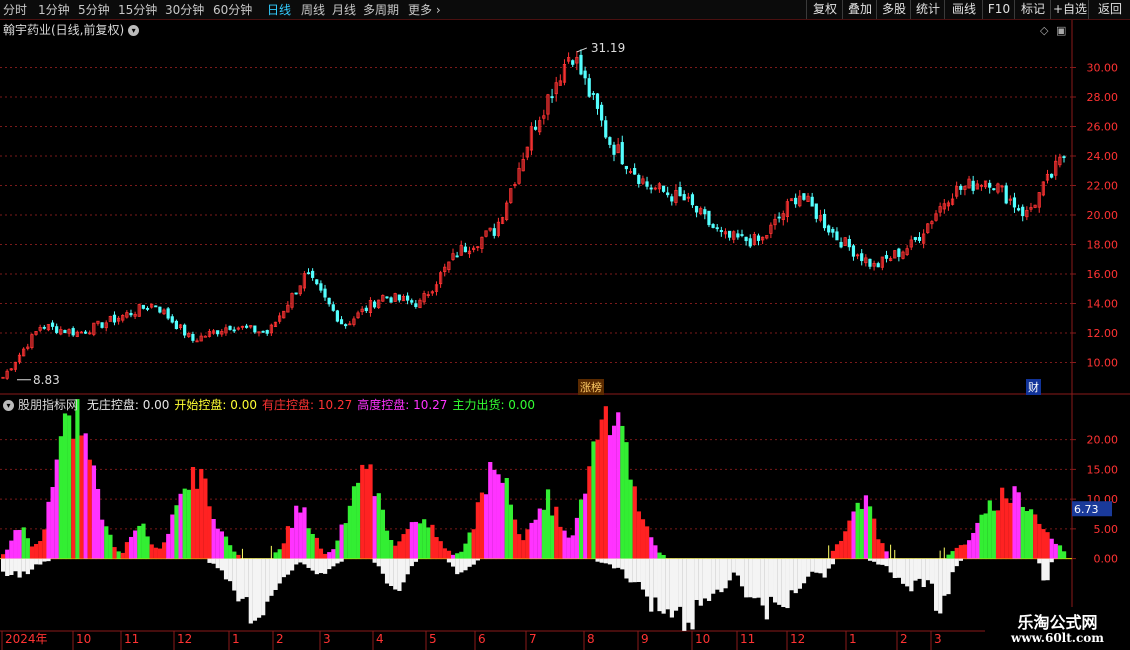 Image resolution: width=1130 pixels, height=650 pixels. I want to click on finance-tag: 财, so click(1033, 387).